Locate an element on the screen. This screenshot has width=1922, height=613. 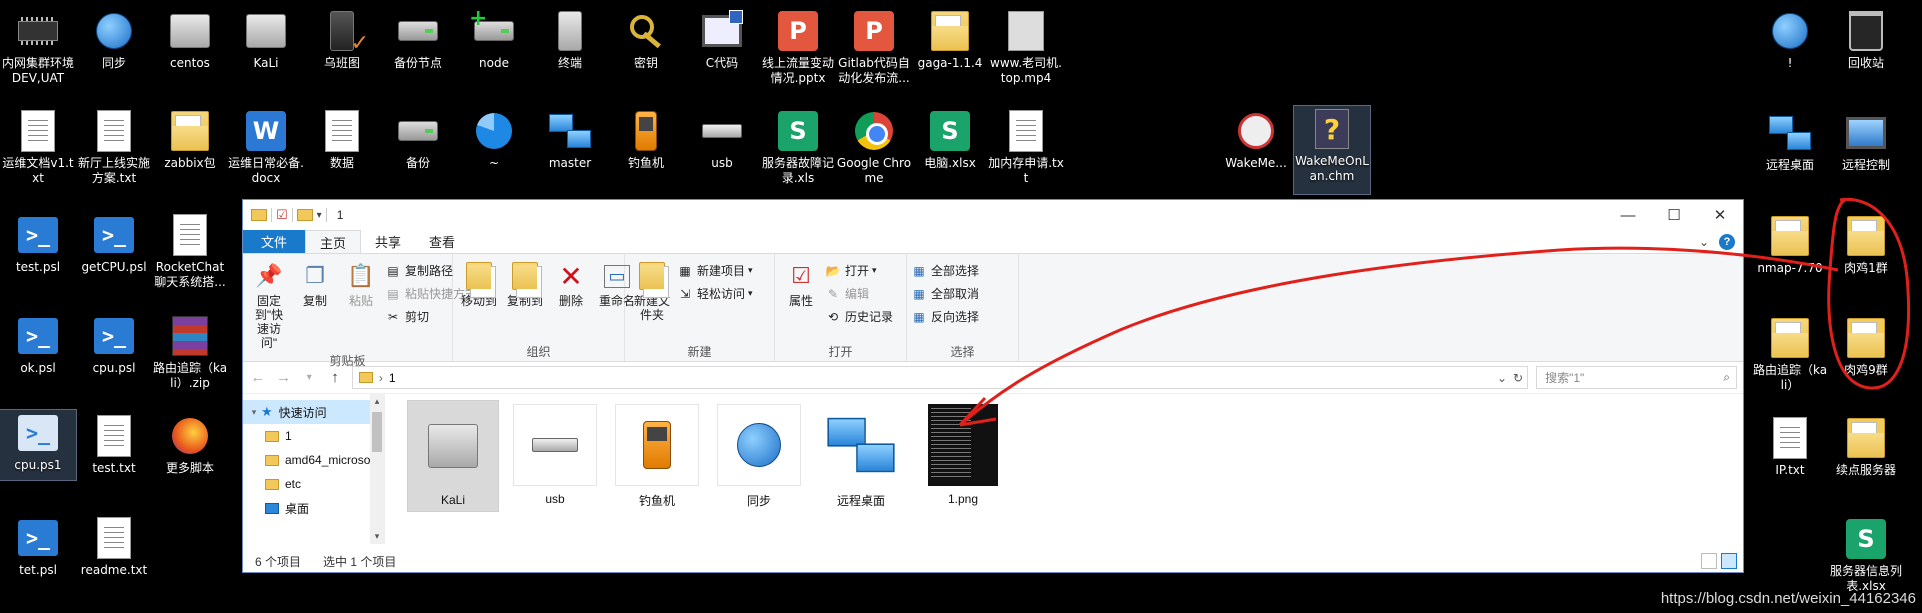
desktop-icon: zabbix包 is located at coordinates (190, 139).